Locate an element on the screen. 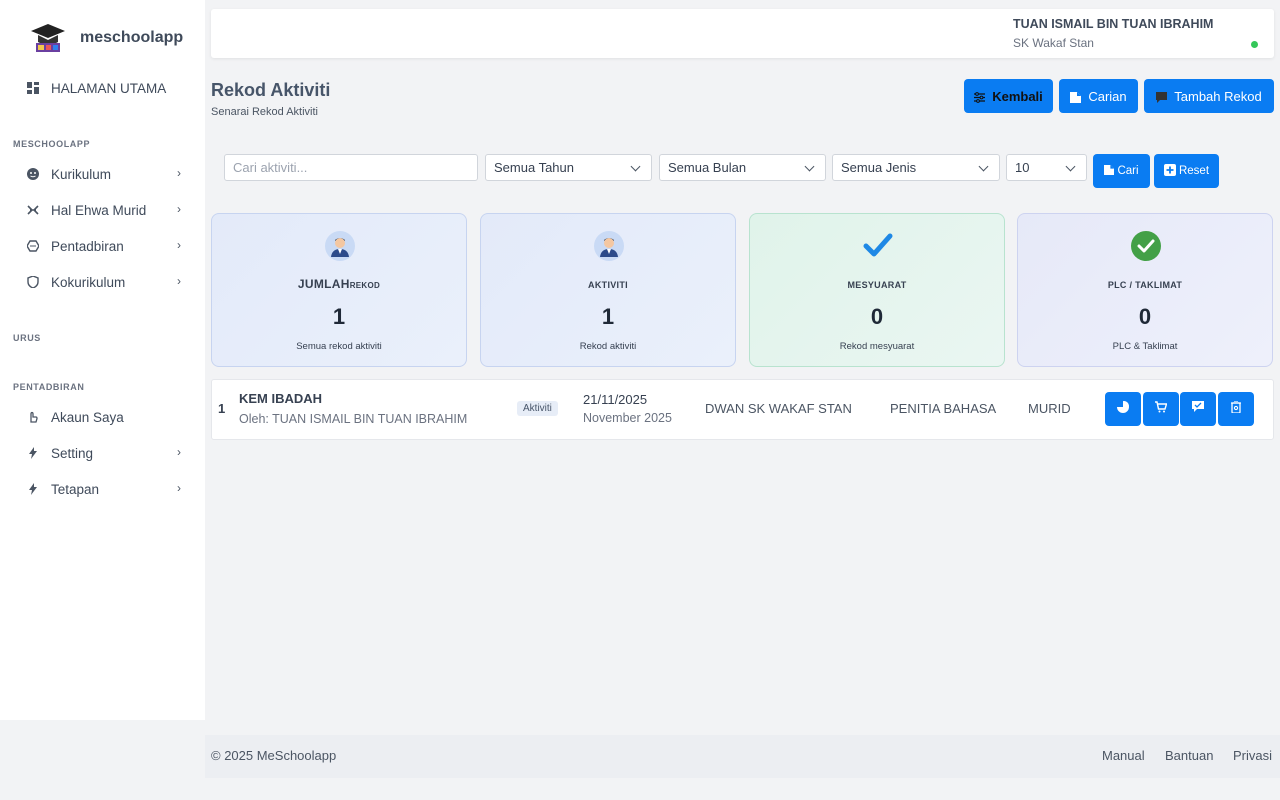 The height and width of the screenshot is (800, 1280). stat-card-meeting: MESYUARAT 0 Rekod mesyuarat is located at coordinates (877, 290).